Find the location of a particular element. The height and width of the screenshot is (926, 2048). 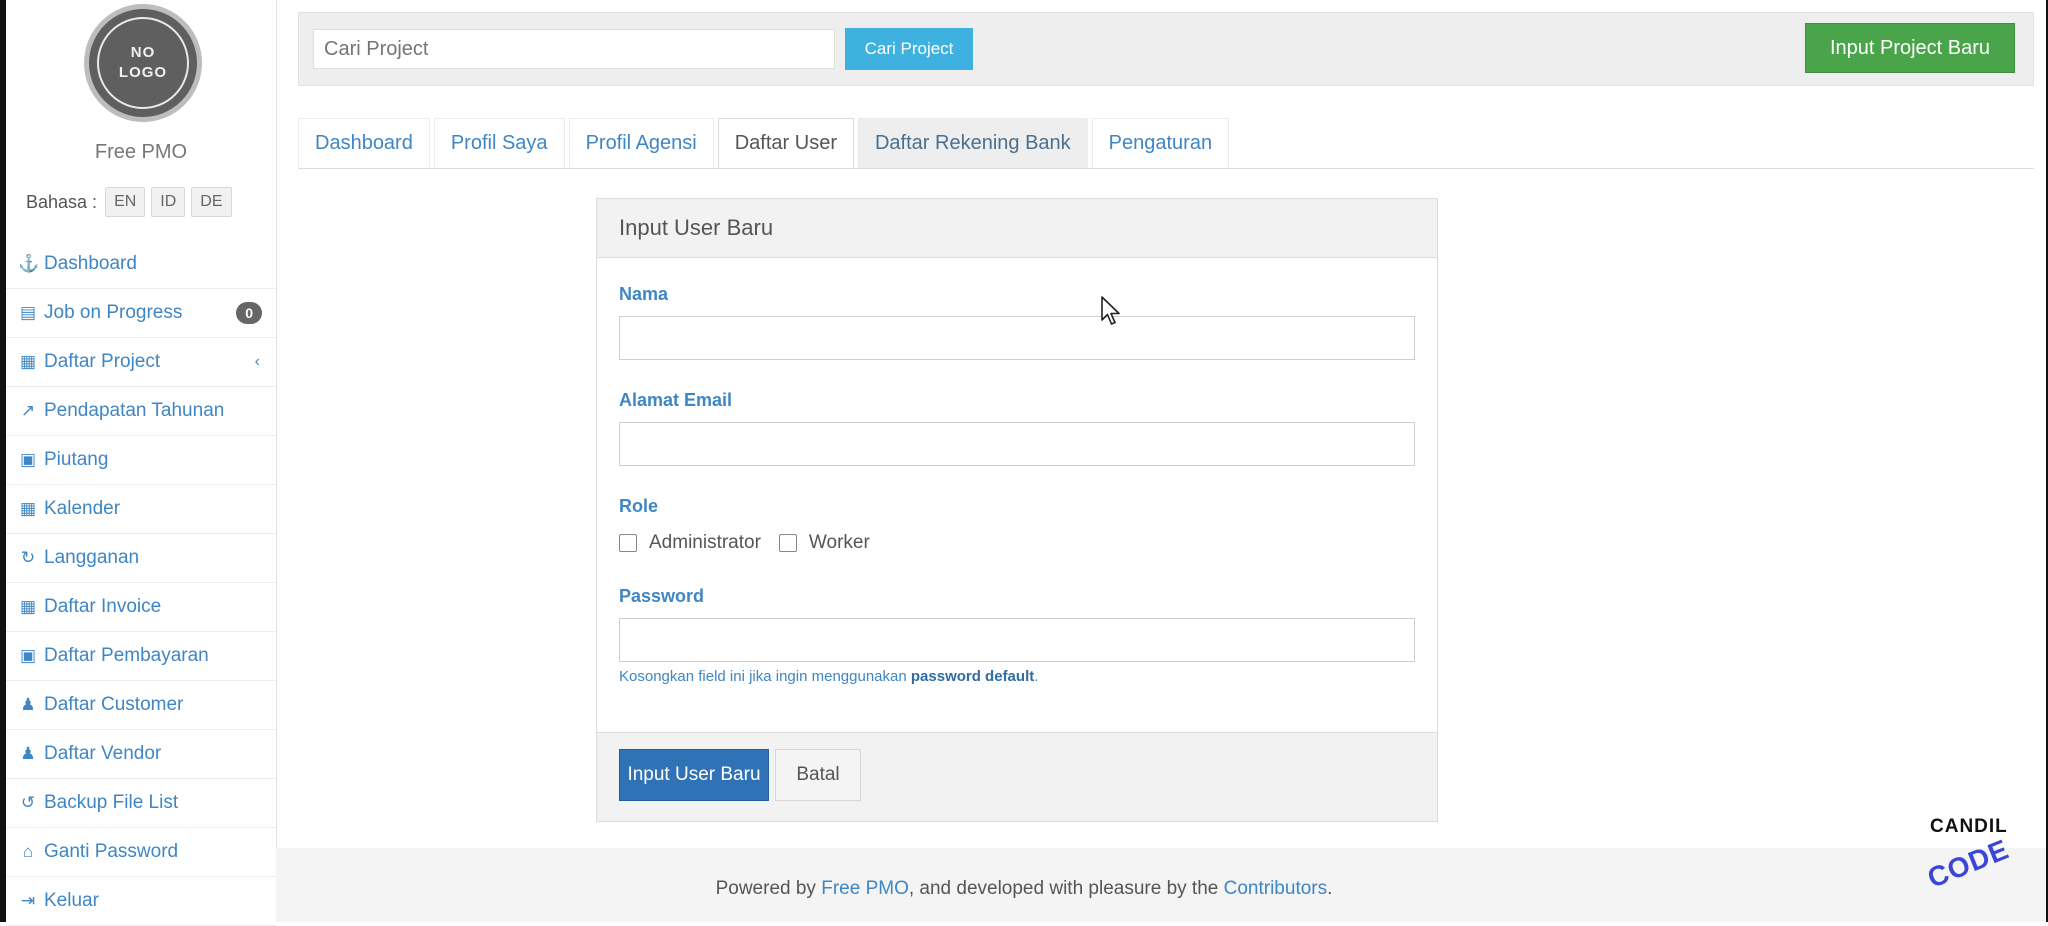

sidebar-item-label: Backup File List is located at coordinates (111, 802).